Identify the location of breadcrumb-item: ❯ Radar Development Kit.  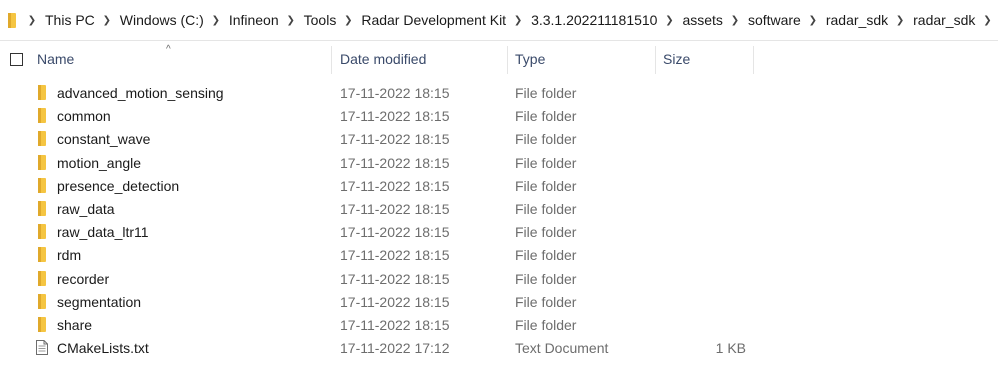
(423, 20).